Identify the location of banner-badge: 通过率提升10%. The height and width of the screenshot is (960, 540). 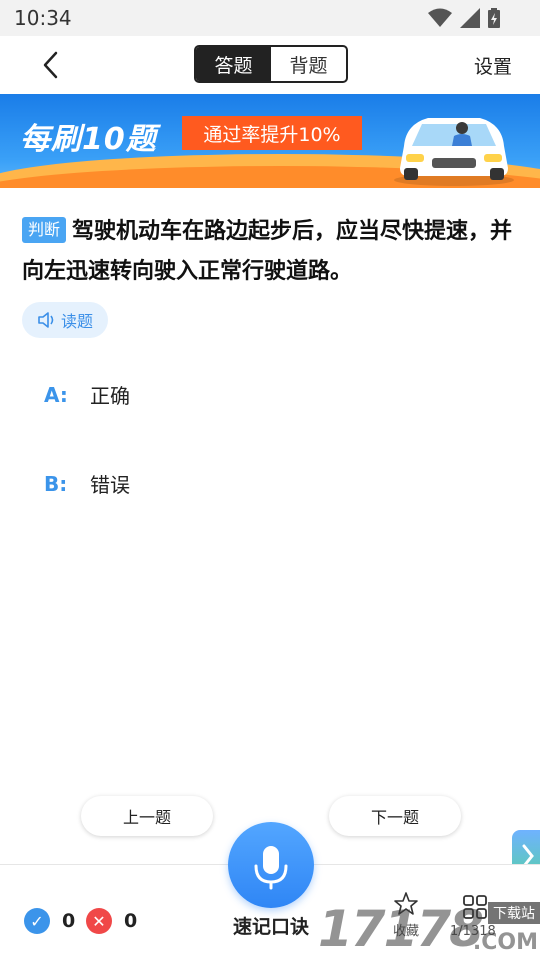
(272, 133).